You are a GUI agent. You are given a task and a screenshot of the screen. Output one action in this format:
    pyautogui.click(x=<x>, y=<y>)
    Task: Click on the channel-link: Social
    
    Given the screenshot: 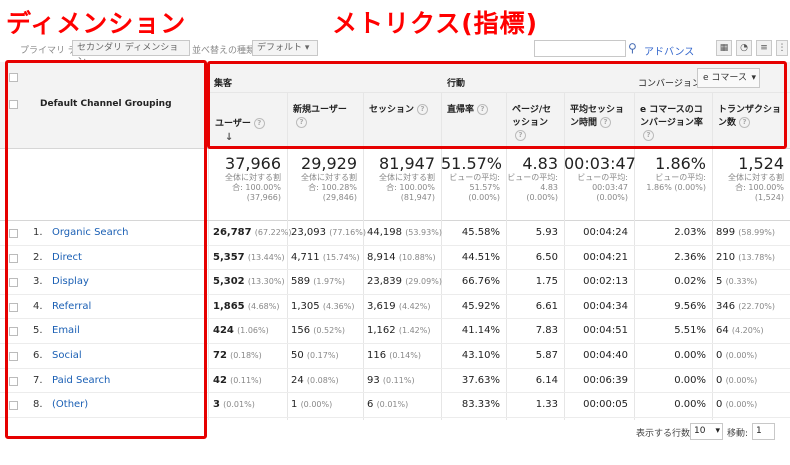 What is the action you would take?
    pyautogui.click(x=67, y=355)
    